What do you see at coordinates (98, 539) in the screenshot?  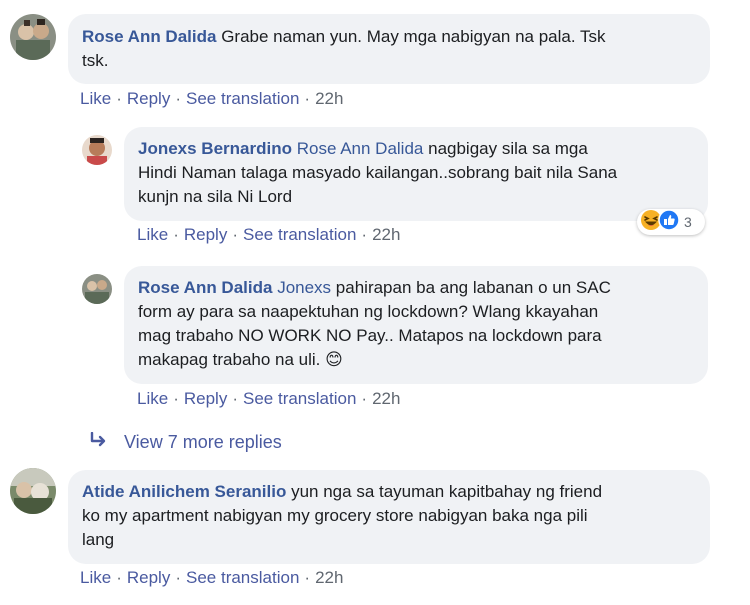 I see `comment-text: lang` at bounding box center [98, 539].